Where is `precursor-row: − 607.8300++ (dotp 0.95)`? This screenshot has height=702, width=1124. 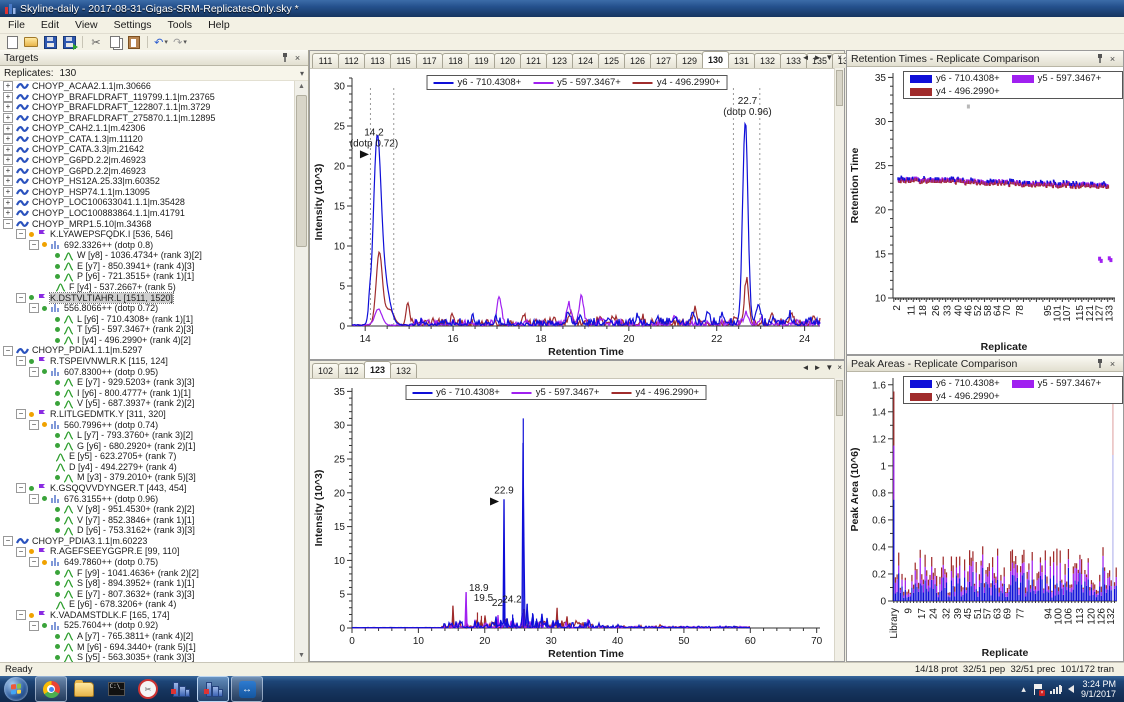
precursor-row: − 607.8300++ (dotp 0.95) is located at coordinates (147, 372).